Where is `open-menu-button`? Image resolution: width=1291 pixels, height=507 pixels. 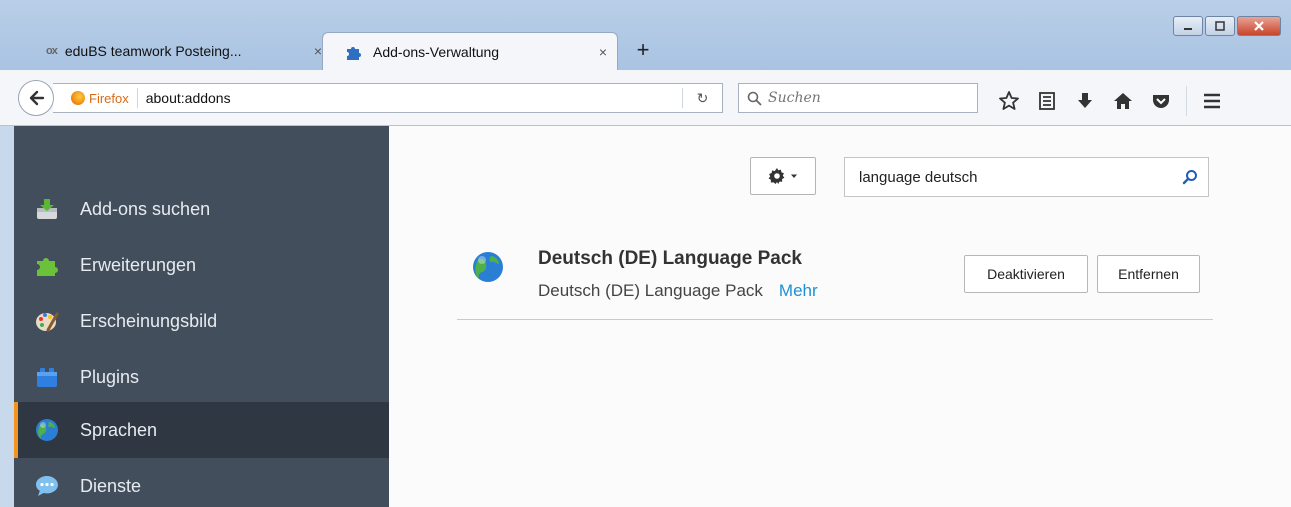 open-menu-button is located at coordinates (1212, 101).